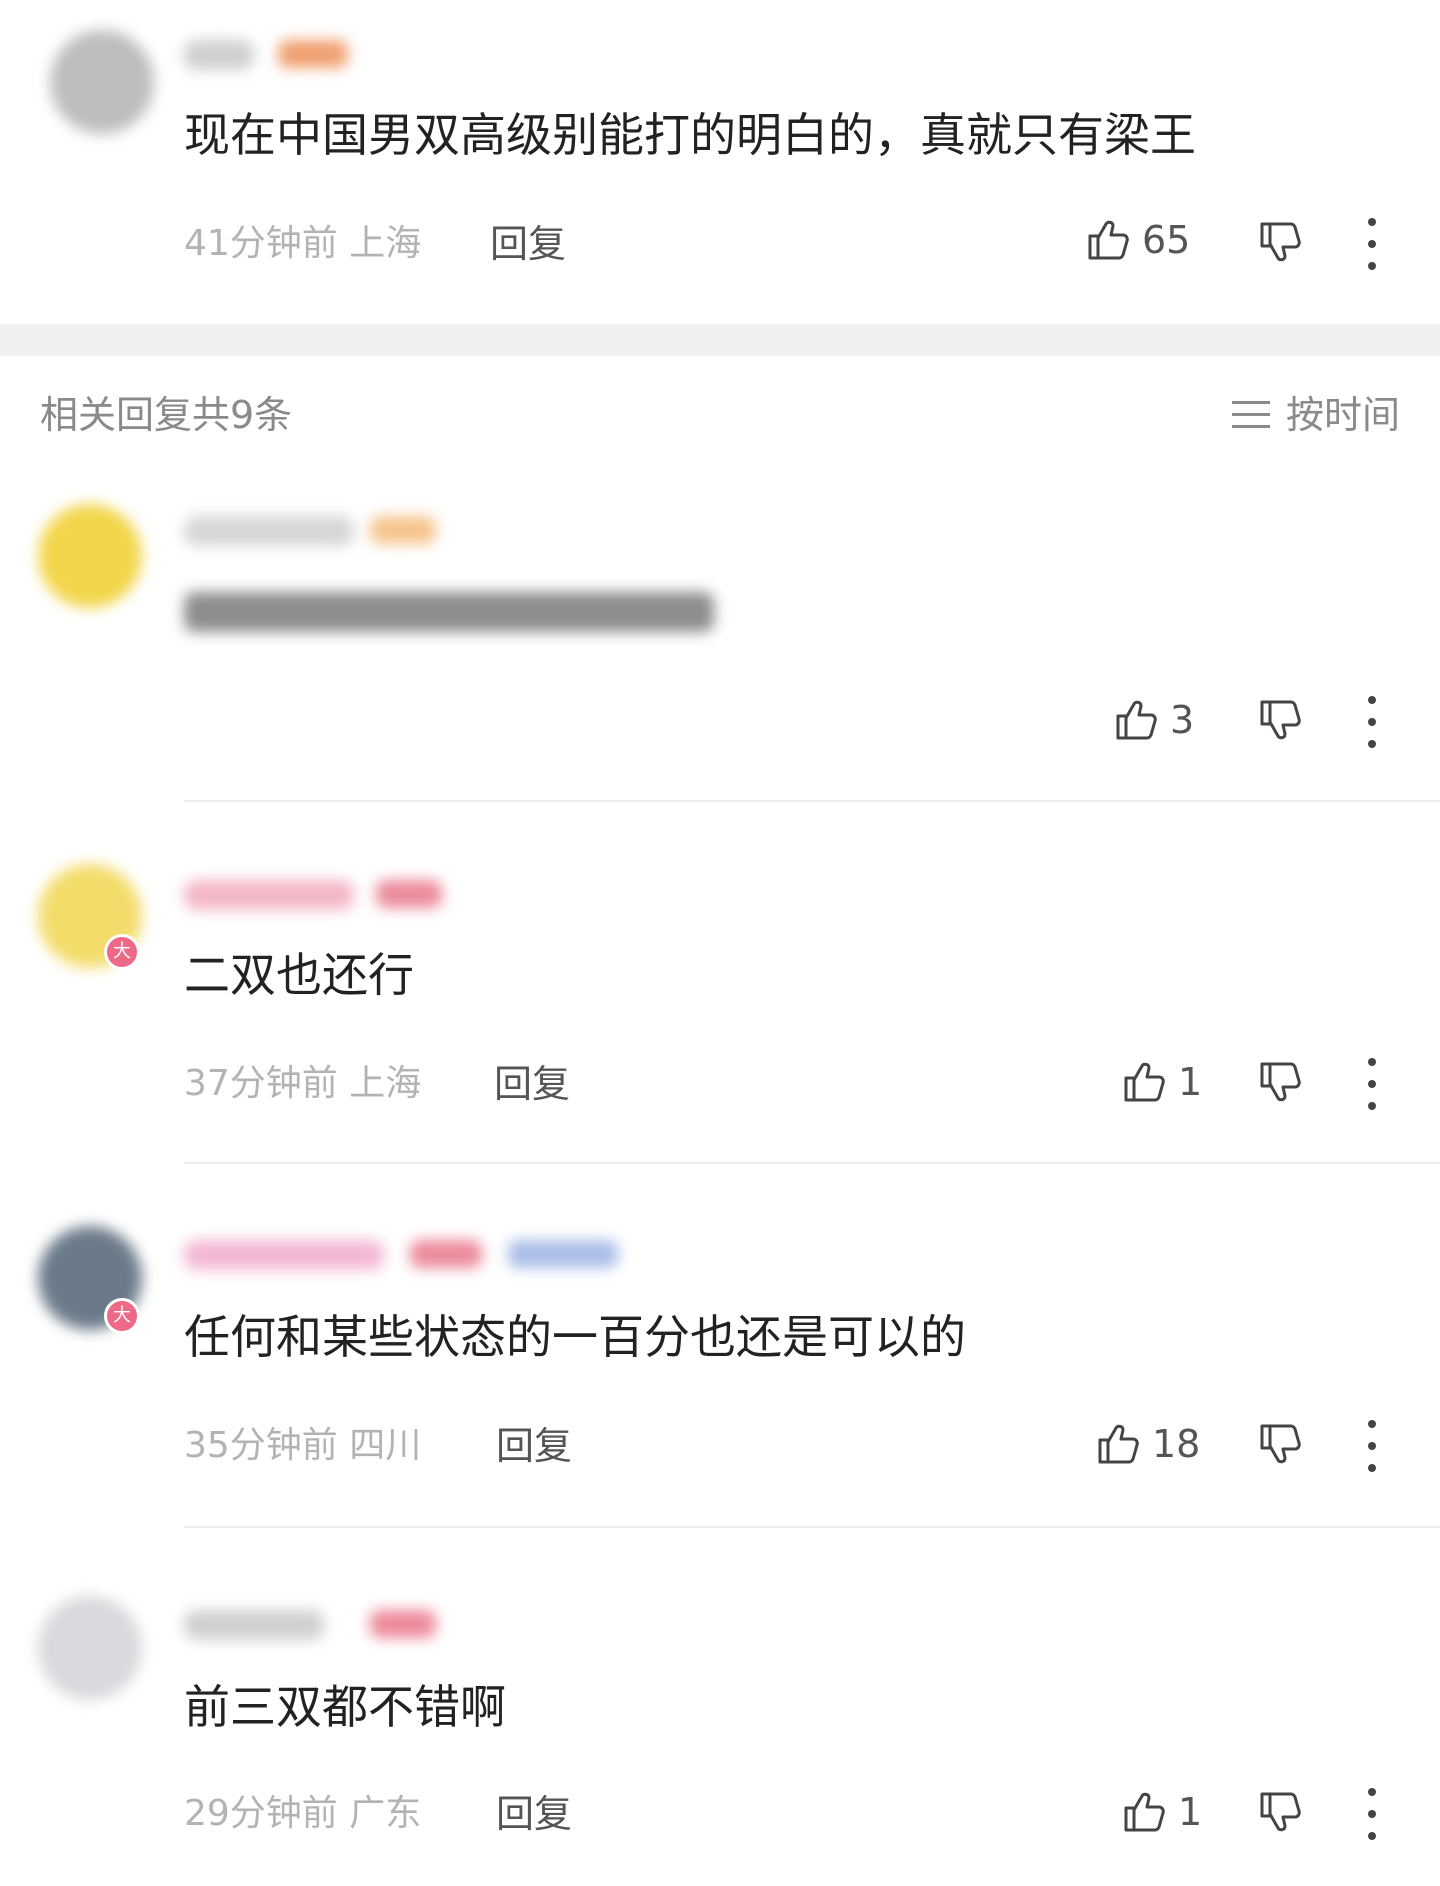  I want to click on like-count: 3, so click(1182, 720).